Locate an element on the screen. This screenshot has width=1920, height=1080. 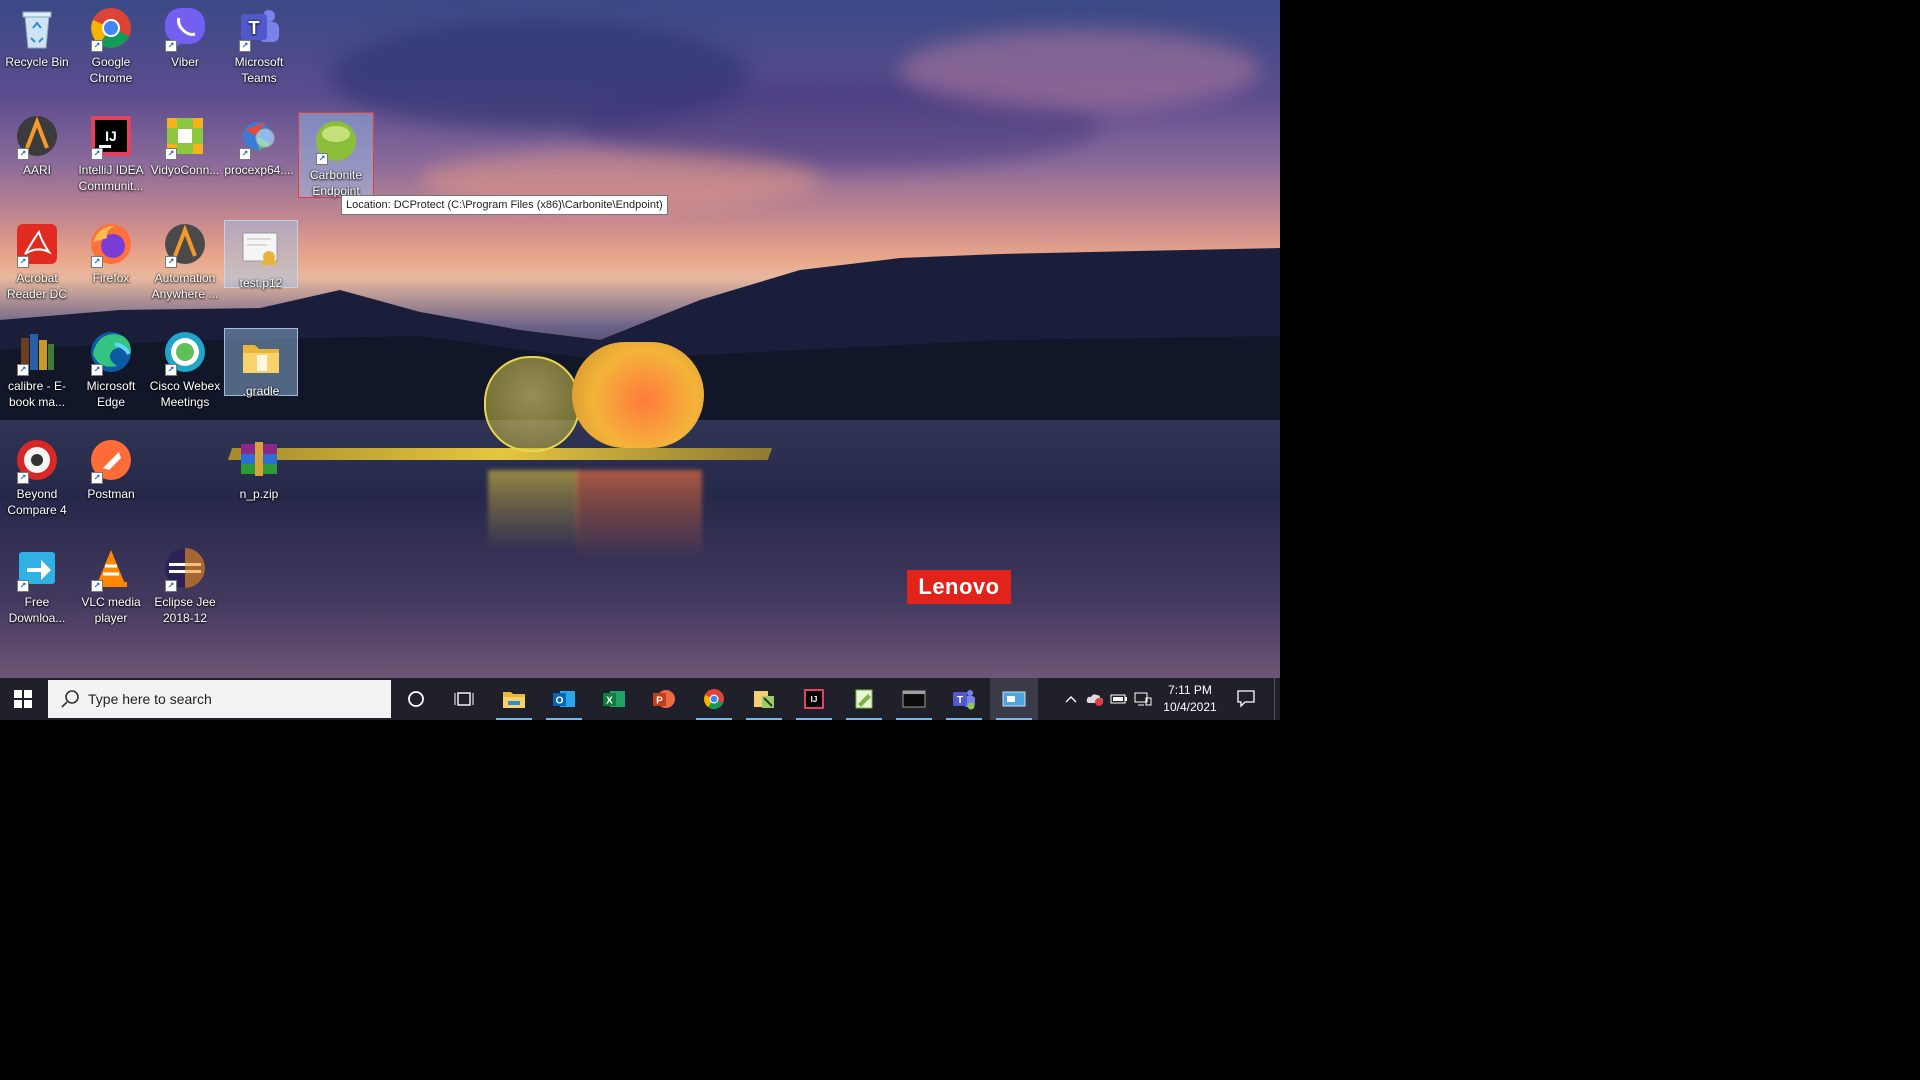
outlook-icon: O is located at coordinates (564, 699).